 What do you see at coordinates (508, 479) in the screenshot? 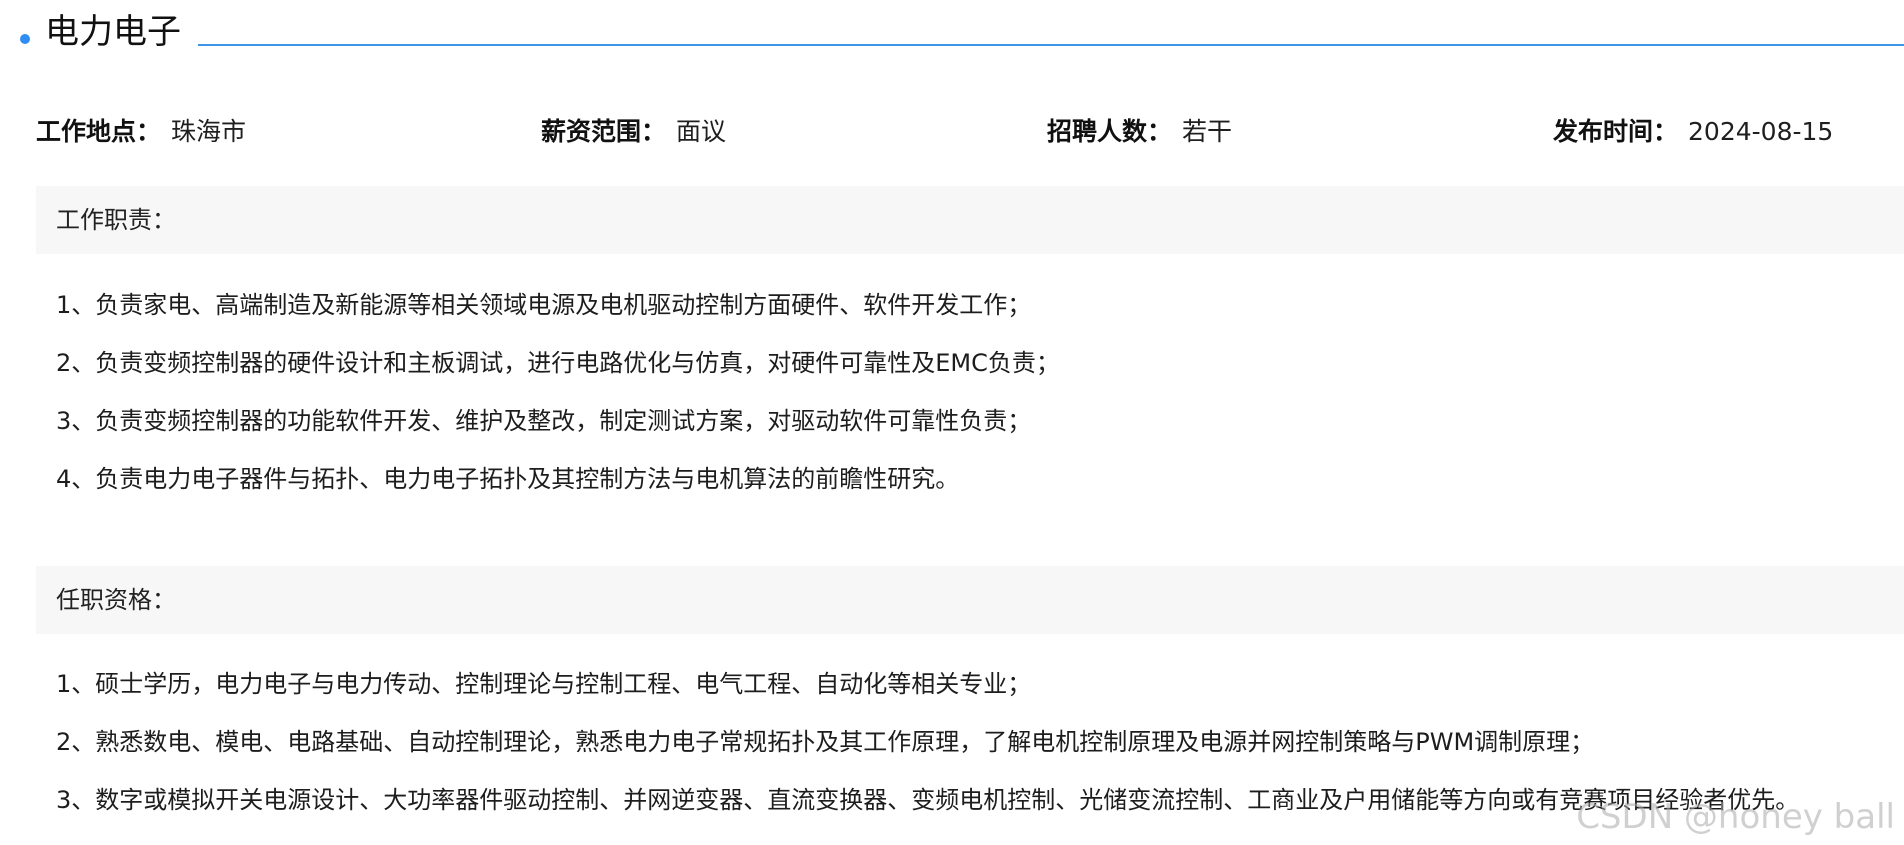
I see `duties-list-item: 4、负责电力电子器件与拓扑、电力电子拓扑及其控制方法与电机算法的前瞻性研究。` at bounding box center [508, 479].